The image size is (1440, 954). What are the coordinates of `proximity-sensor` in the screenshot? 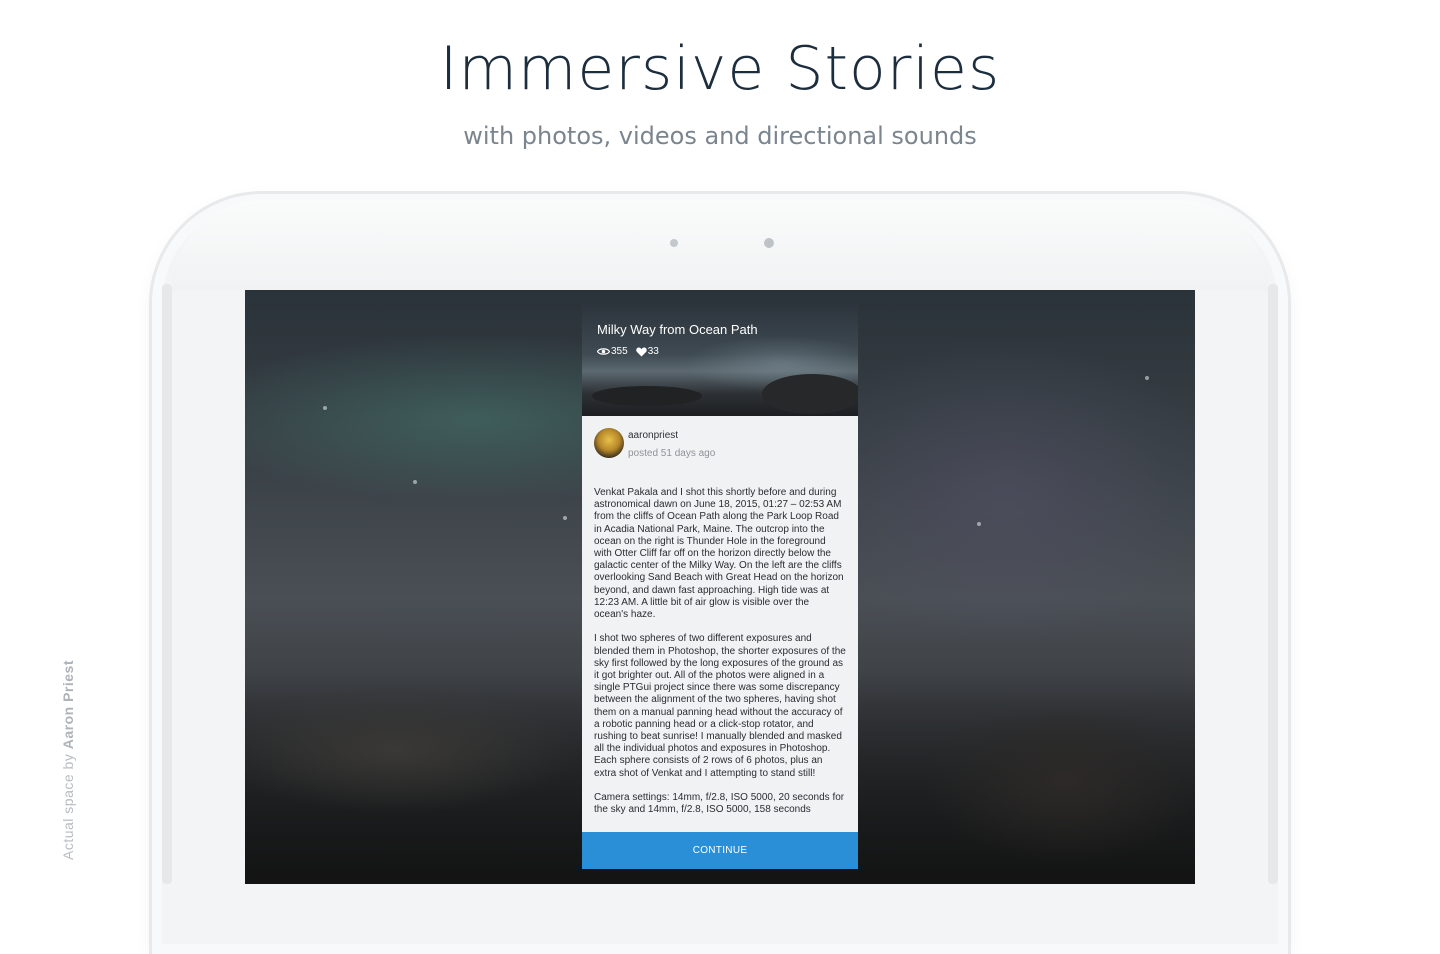 It's located at (674, 243).